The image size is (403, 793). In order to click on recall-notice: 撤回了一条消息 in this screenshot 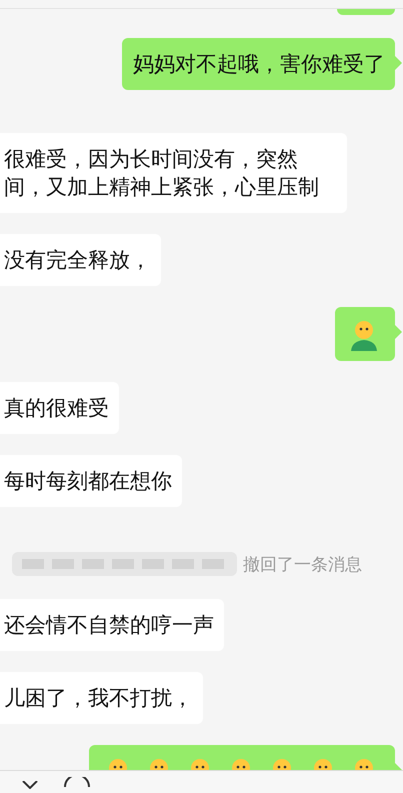, I will do `click(302, 565)`.